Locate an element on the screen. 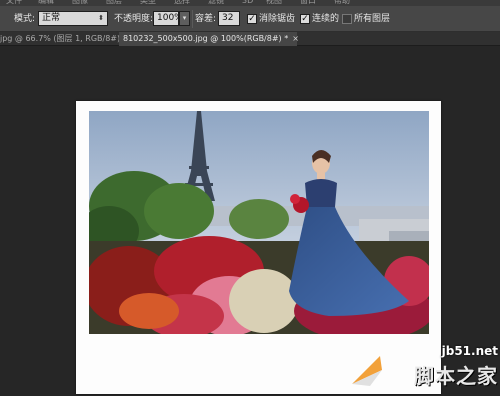 The image size is (500, 396). antialias-label: 消除锯齿 is located at coordinates (277, 19).